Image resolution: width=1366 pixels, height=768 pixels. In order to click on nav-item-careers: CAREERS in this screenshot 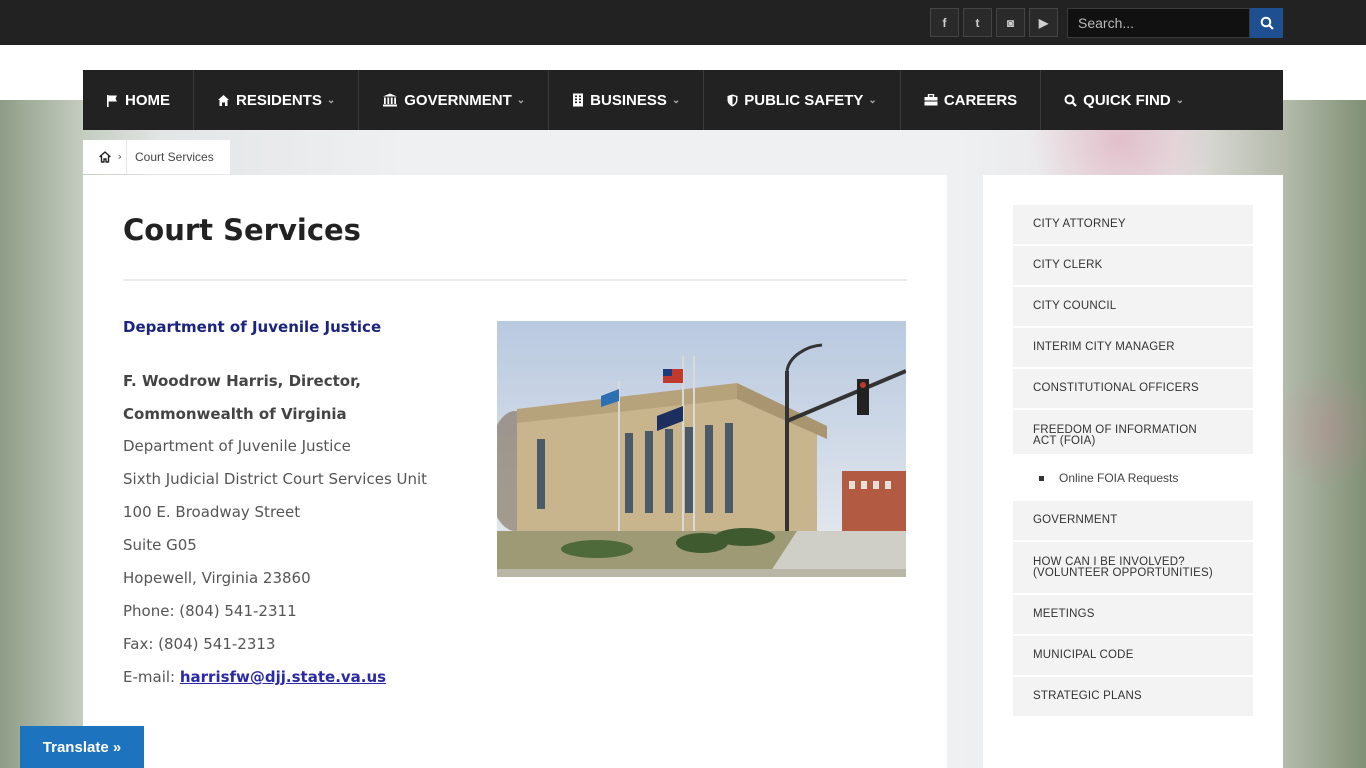, I will do `click(971, 100)`.